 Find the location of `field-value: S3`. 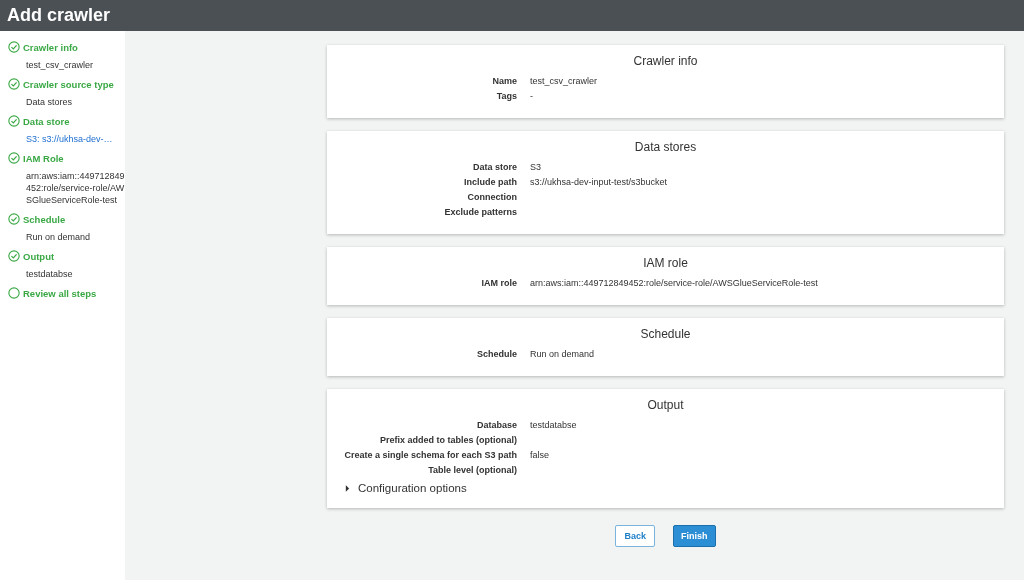

field-value: S3 is located at coordinates (535, 167).